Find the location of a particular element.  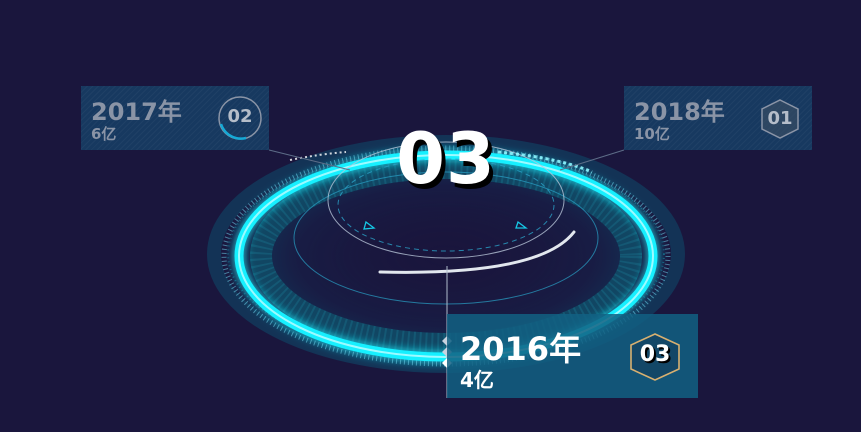

year-panel-2017: 2017年 6亿 02 is located at coordinates (175, 118).